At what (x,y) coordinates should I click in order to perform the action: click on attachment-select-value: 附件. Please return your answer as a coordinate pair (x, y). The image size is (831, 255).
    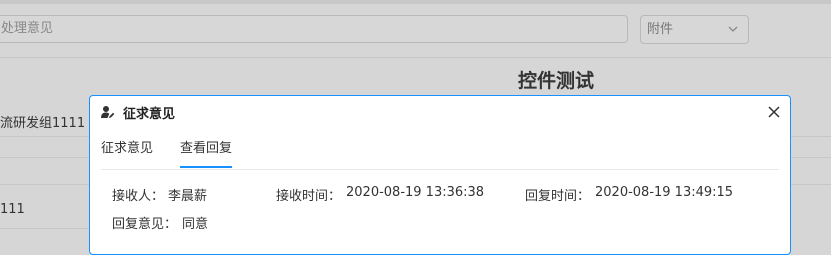
    Looking at the image, I should click on (660, 29).